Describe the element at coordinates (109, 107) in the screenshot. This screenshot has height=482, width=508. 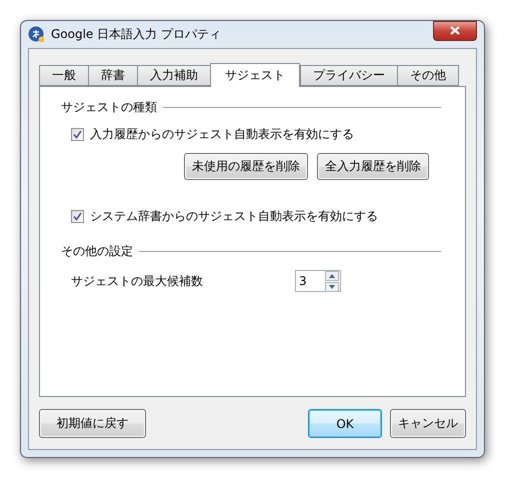
I see `section-title: サジェストの種類` at that location.